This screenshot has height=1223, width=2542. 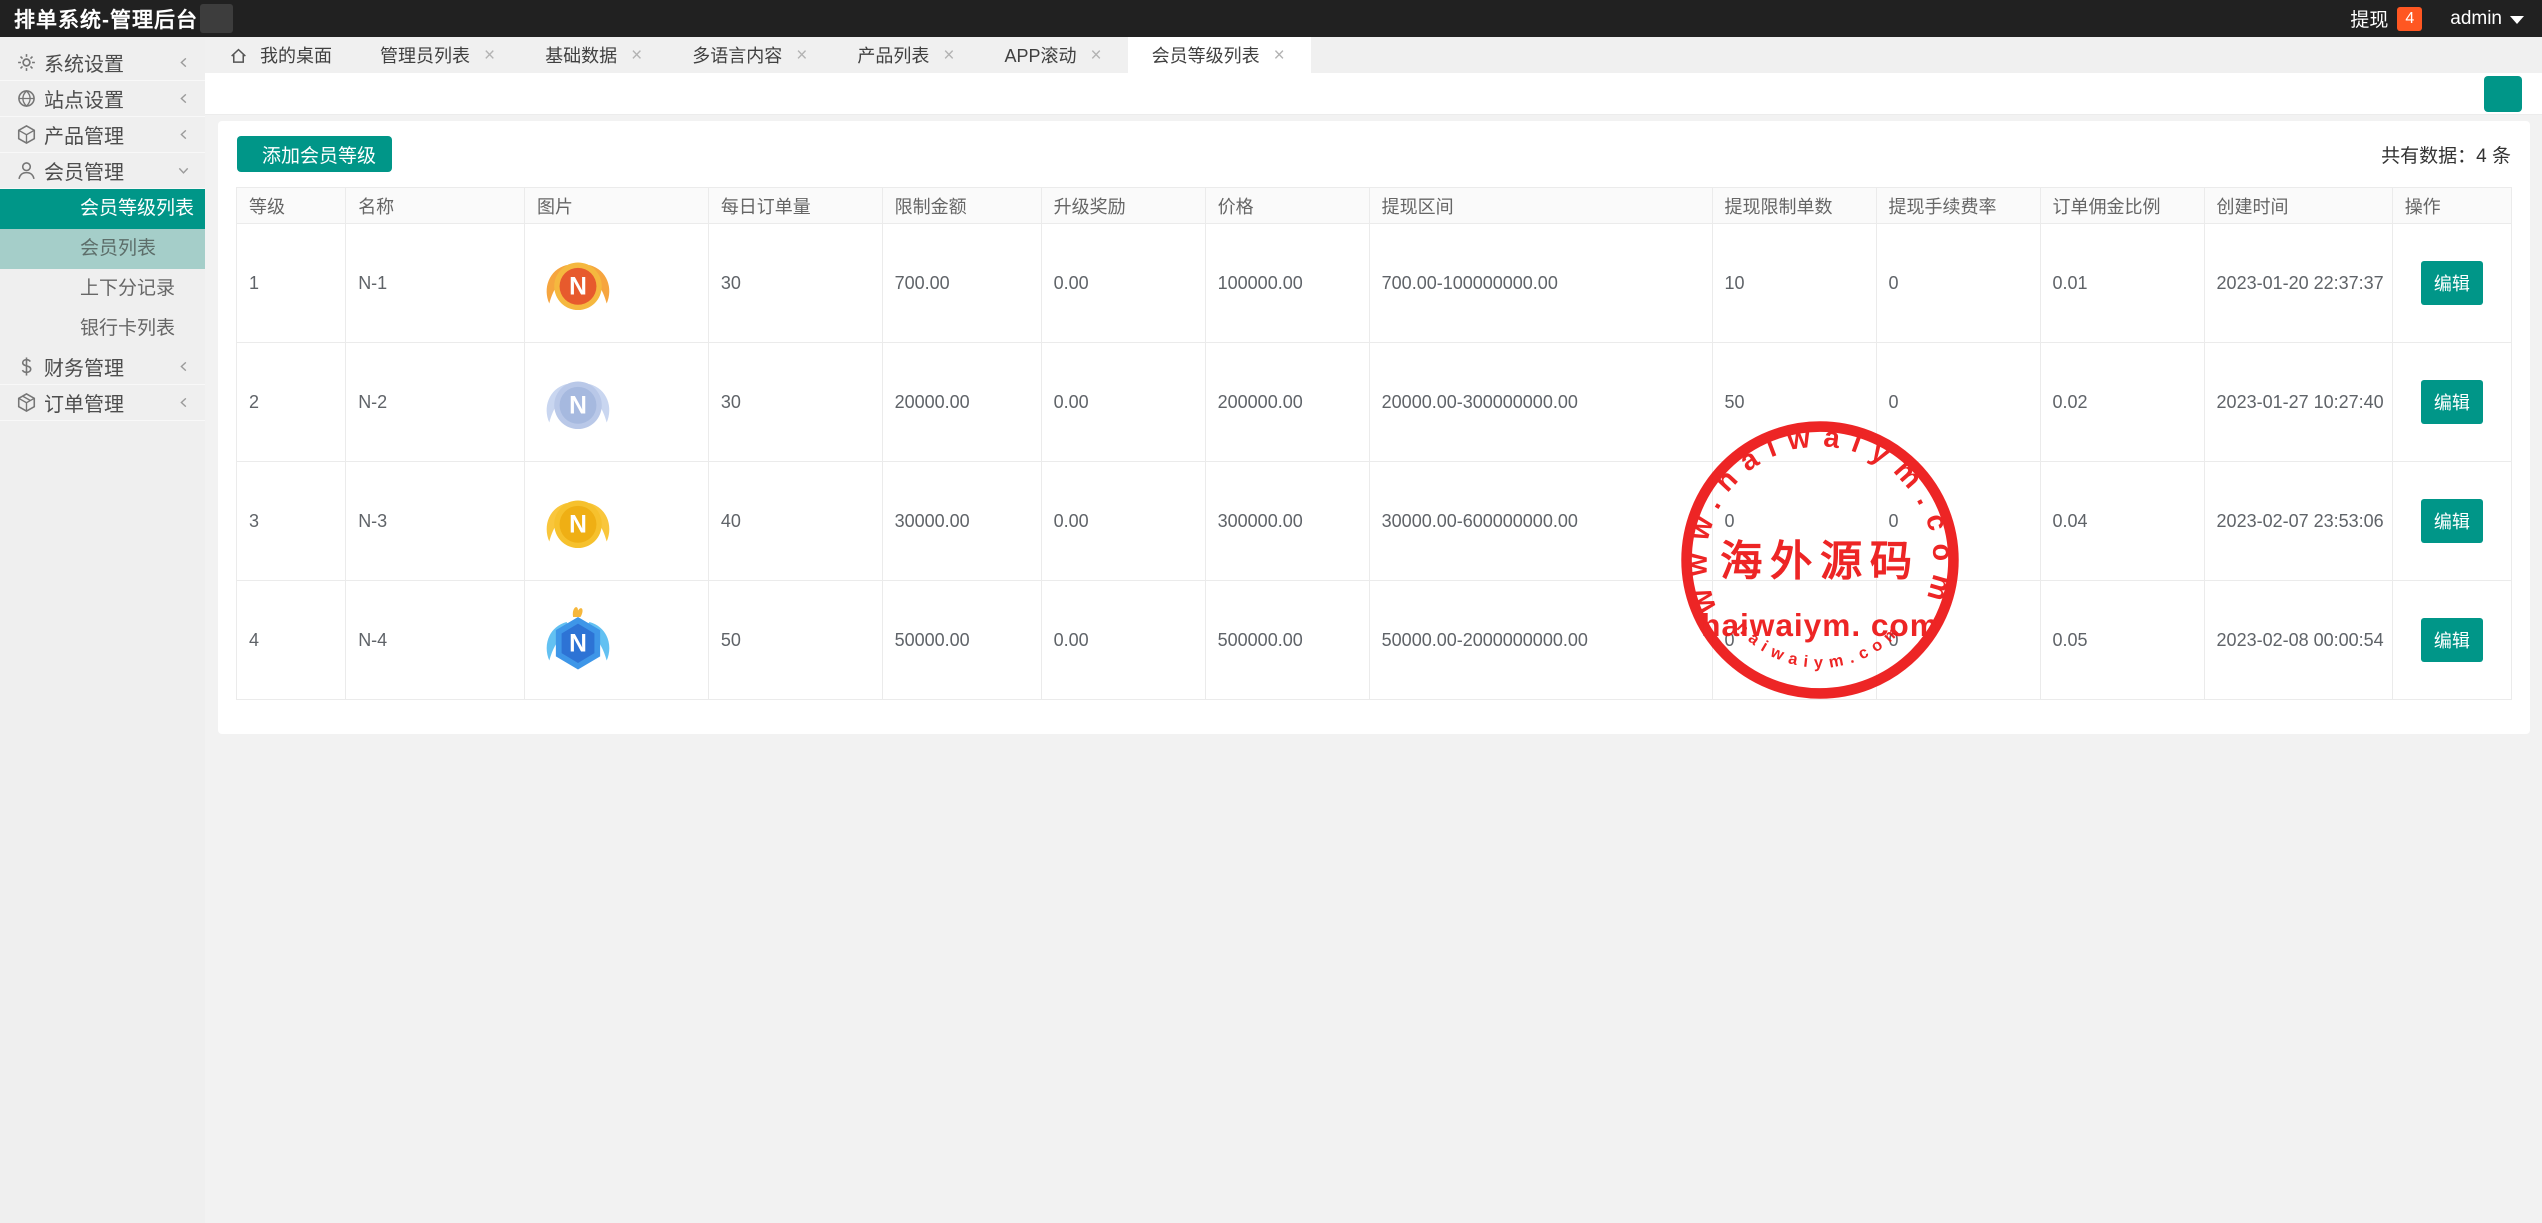 What do you see at coordinates (1540, 205) in the screenshot?
I see `column-header: 提现区间` at bounding box center [1540, 205].